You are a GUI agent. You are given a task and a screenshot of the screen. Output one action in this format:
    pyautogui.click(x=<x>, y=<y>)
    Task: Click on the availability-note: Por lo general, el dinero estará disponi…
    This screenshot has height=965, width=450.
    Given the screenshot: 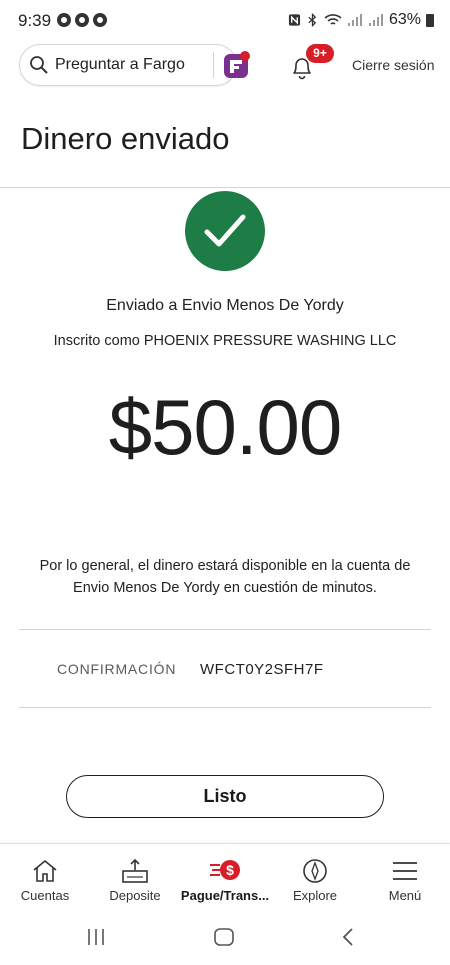 What is the action you would take?
    pyautogui.click(x=225, y=577)
    